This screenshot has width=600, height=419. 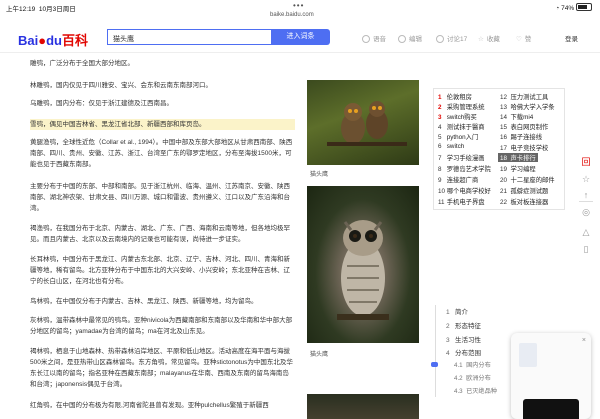 I want to click on article-paragraph: 乌雕鸮，国内分布：仅见于浙江建德及江西南昌。, so click(x=101, y=103).